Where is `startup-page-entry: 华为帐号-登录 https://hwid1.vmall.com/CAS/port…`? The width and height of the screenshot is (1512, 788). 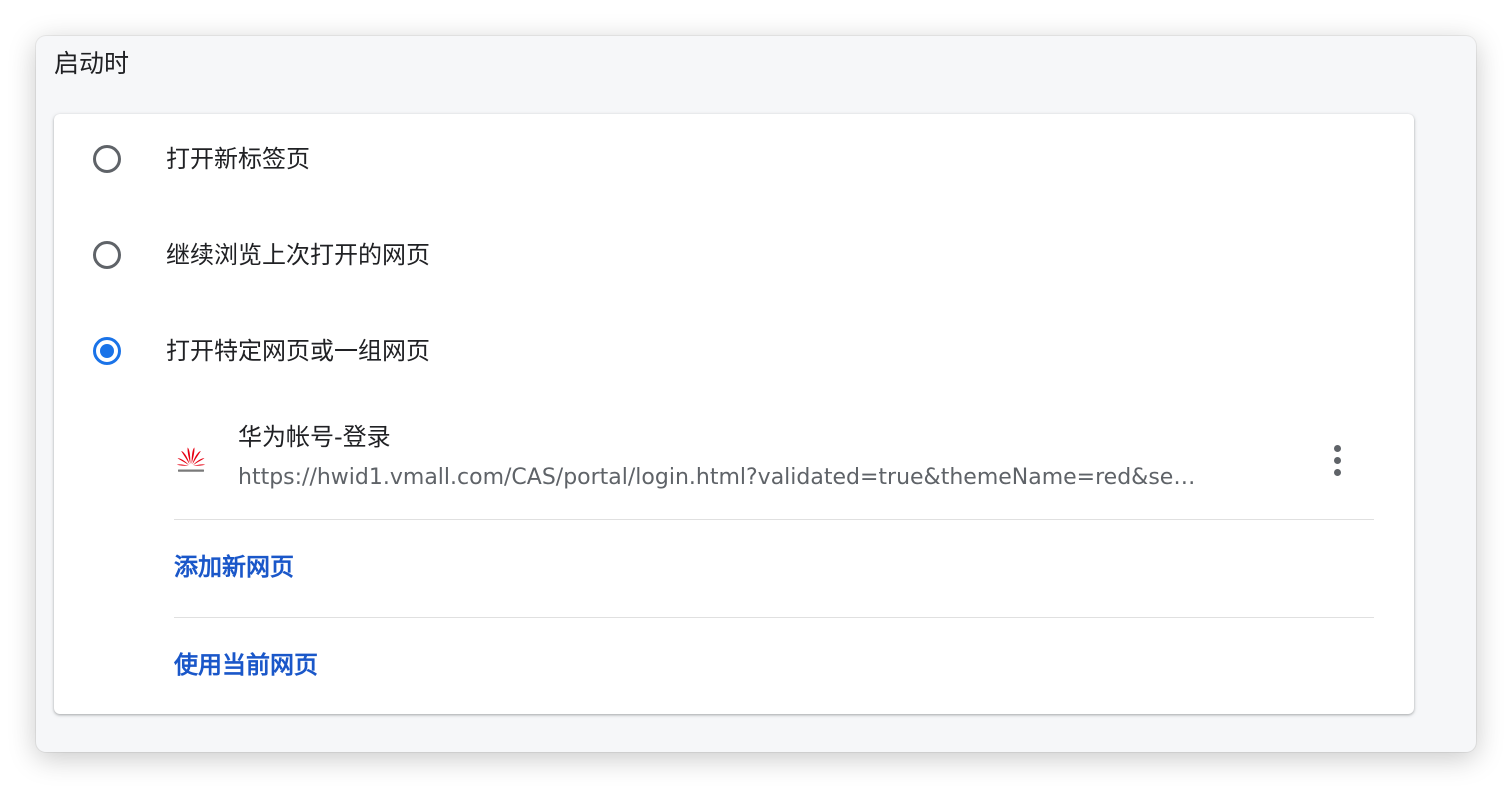 startup-page-entry: 华为帐号-登录 https://hwid1.vmall.com/CAS/port… is located at coordinates (774, 466).